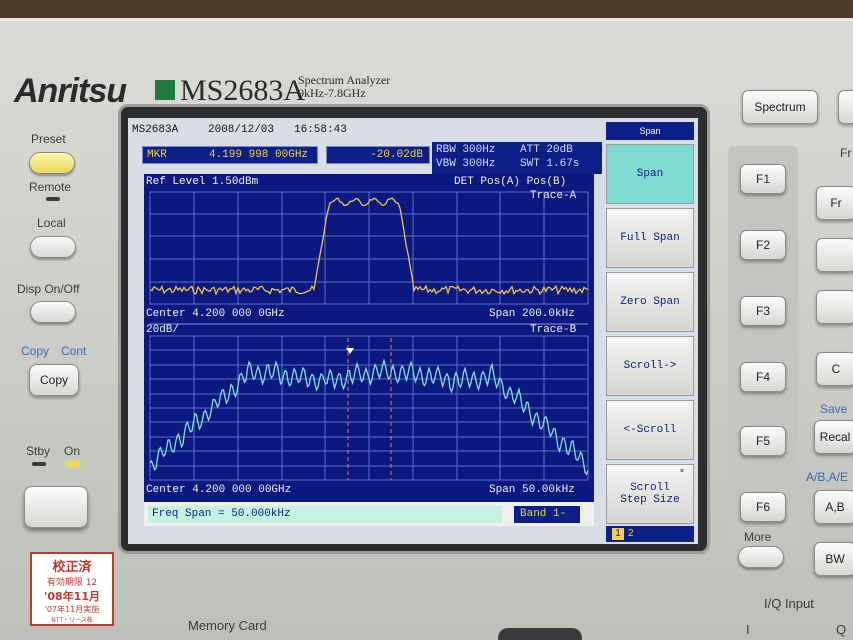  Describe the element at coordinates (202, 182) in the screenshot. I see `ref-level: Ref Level 1.50dBm` at that location.